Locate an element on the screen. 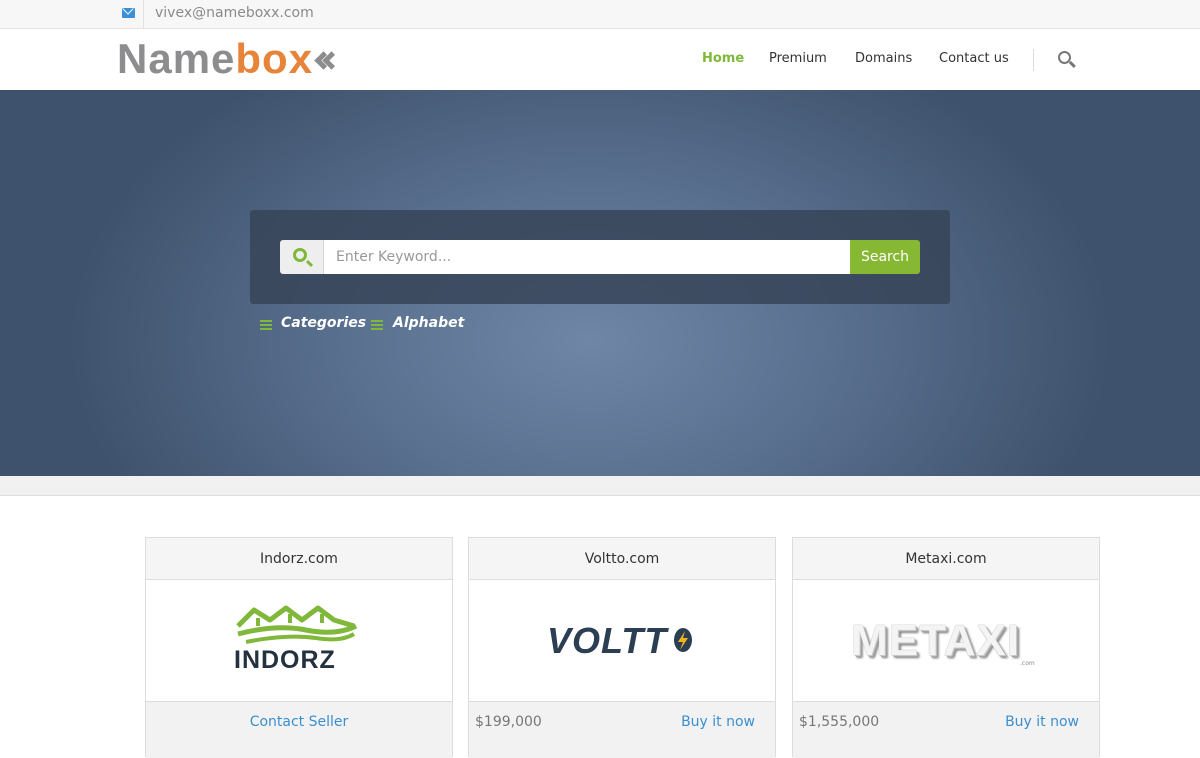 The image size is (1200, 758). indorz-logo-text: INDORZ is located at coordinates (285, 660).